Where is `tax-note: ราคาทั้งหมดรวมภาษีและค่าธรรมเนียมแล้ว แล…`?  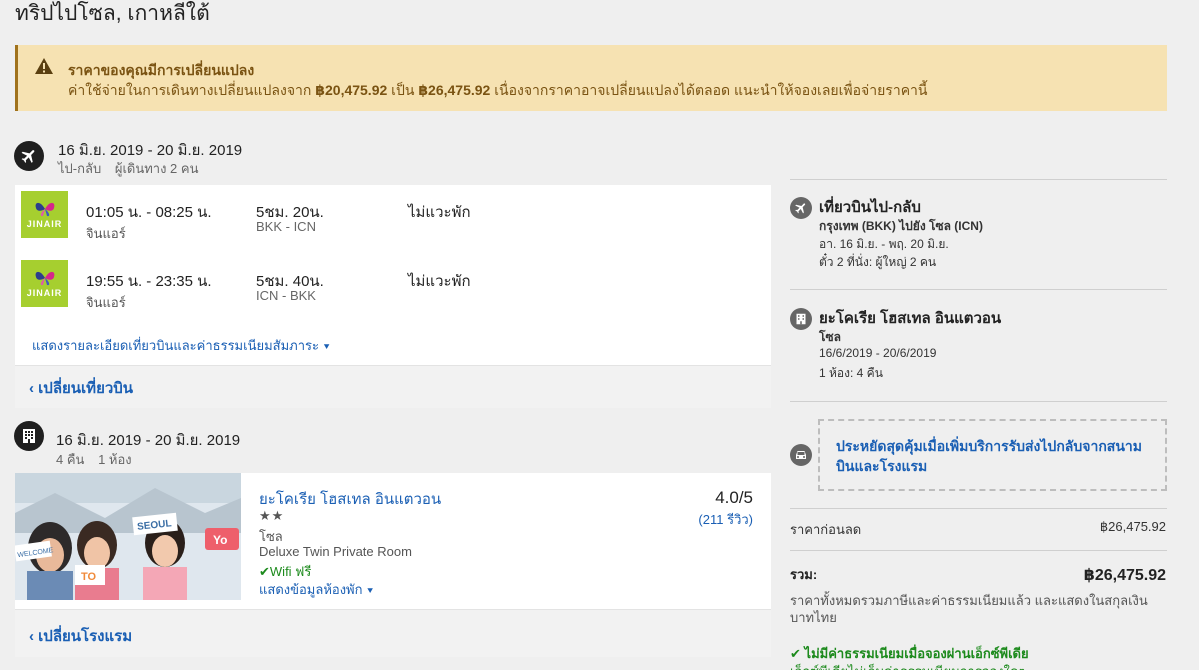 tax-note: ราคาทั้งหมดรวมภาษีและค่าธรรมเนียมแล้ว แล… is located at coordinates (969, 609).